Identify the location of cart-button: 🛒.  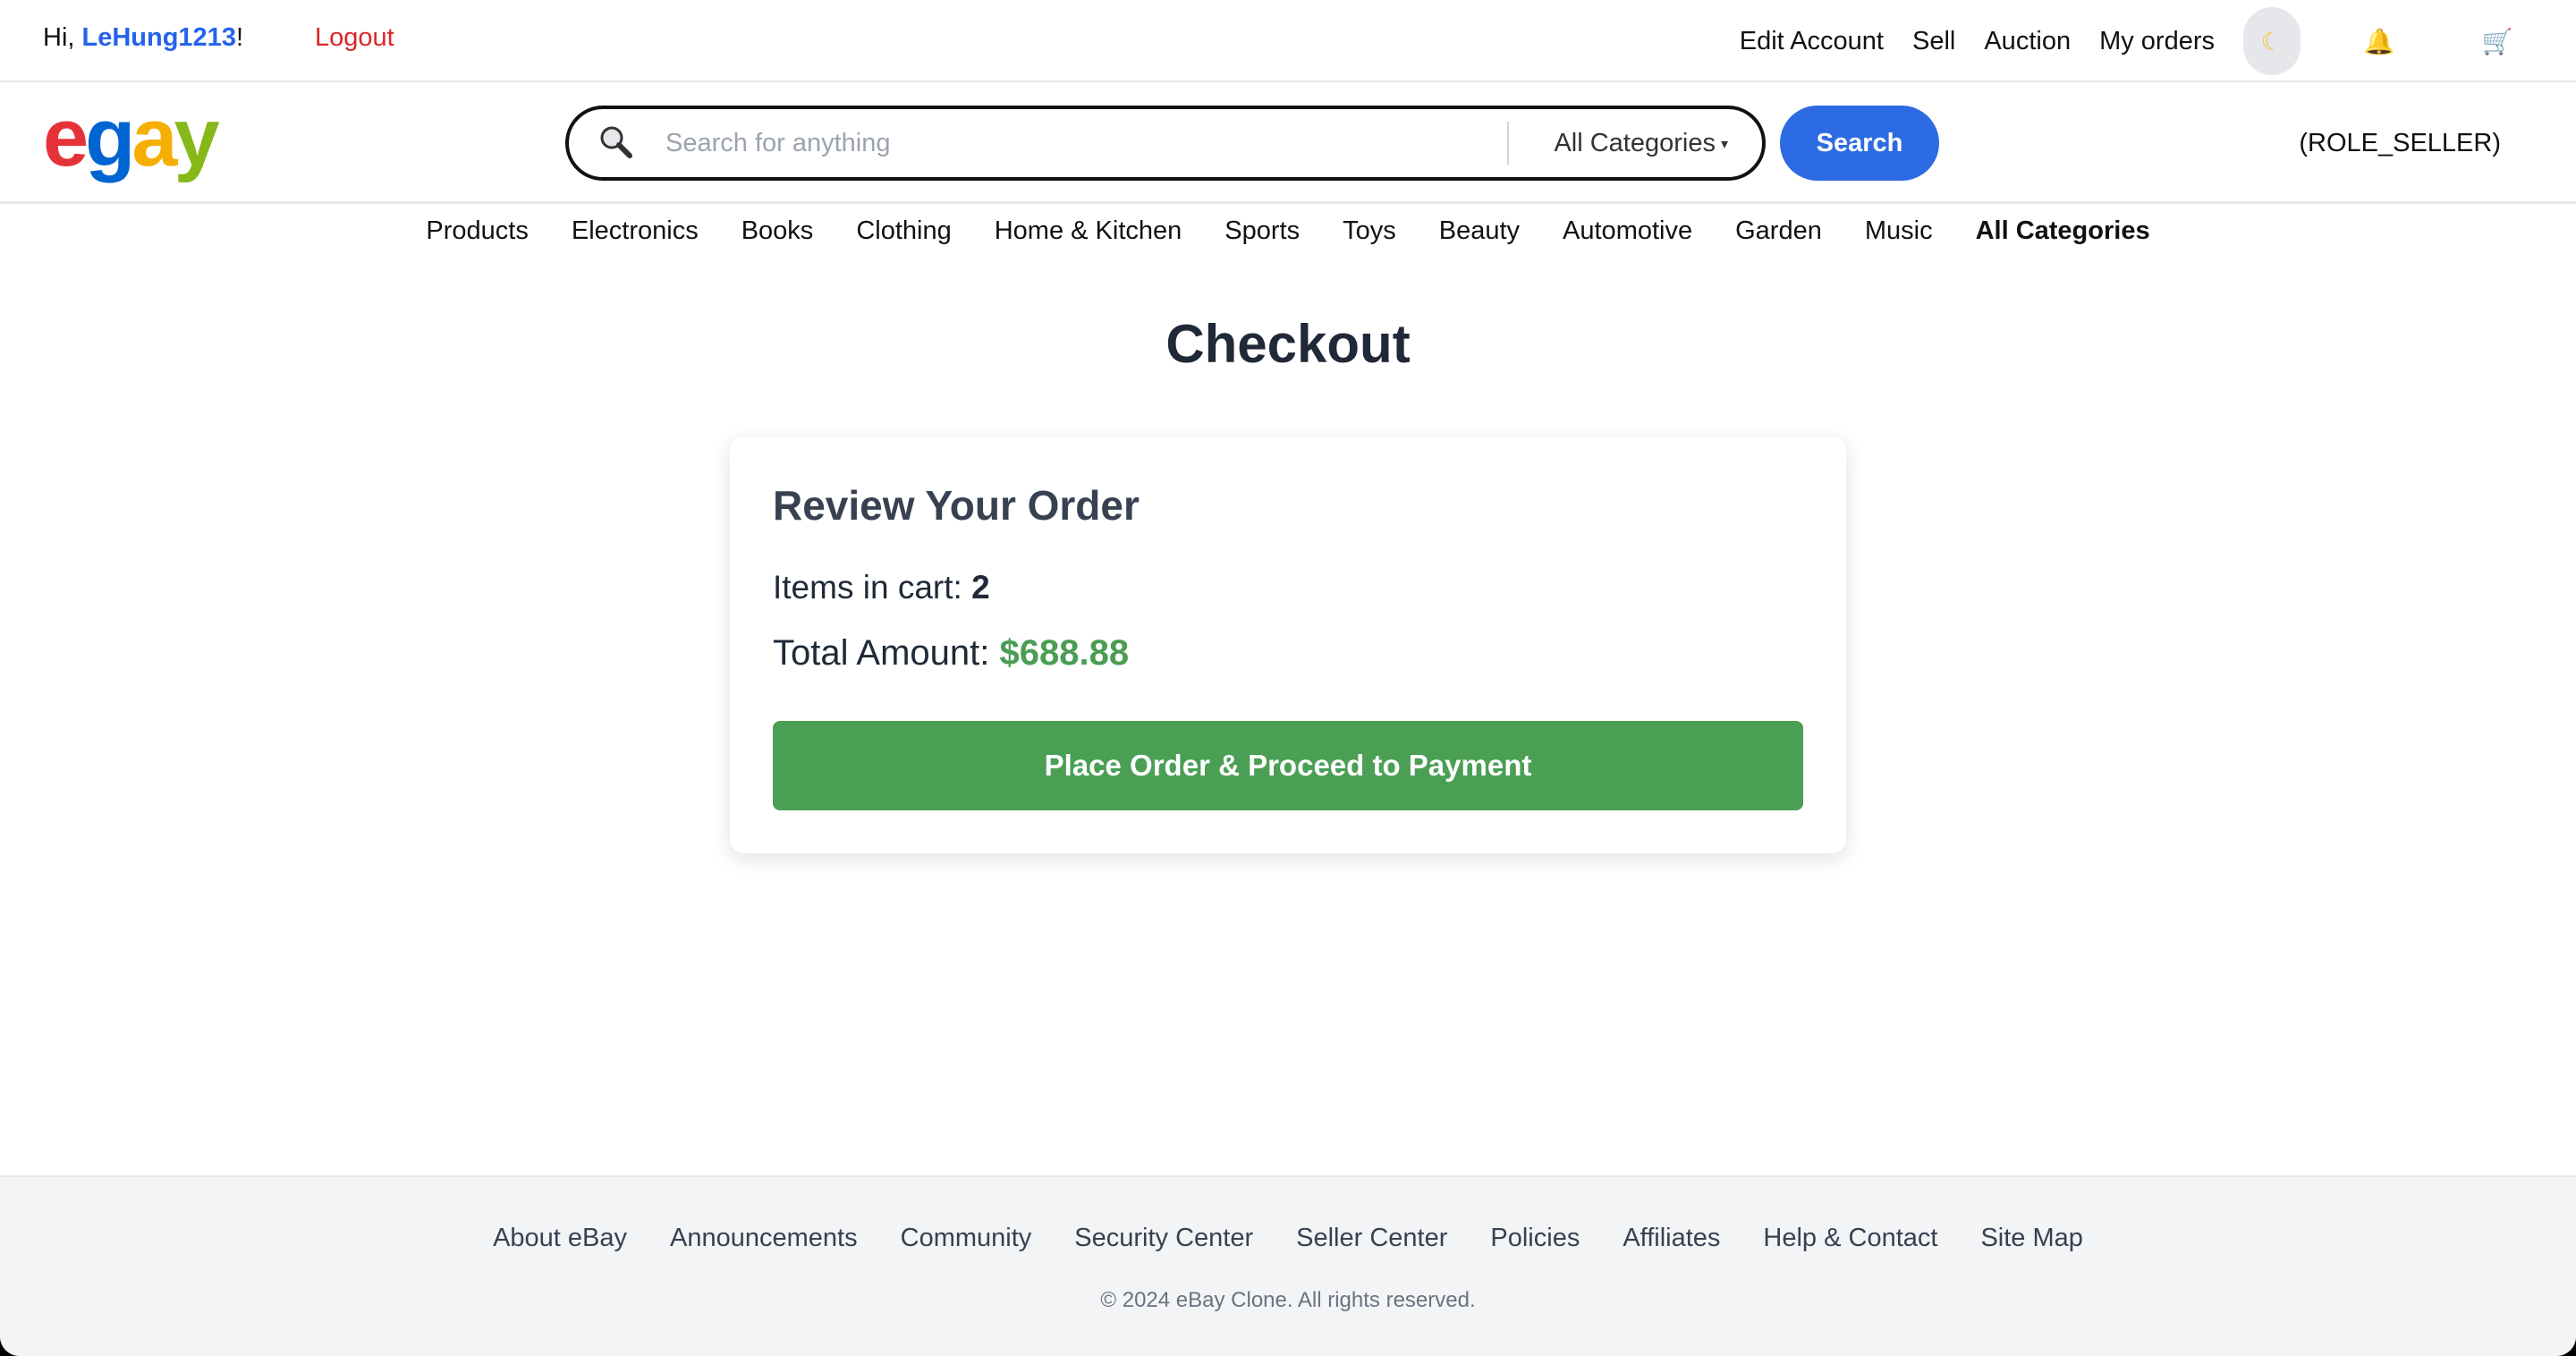
(2497, 42).